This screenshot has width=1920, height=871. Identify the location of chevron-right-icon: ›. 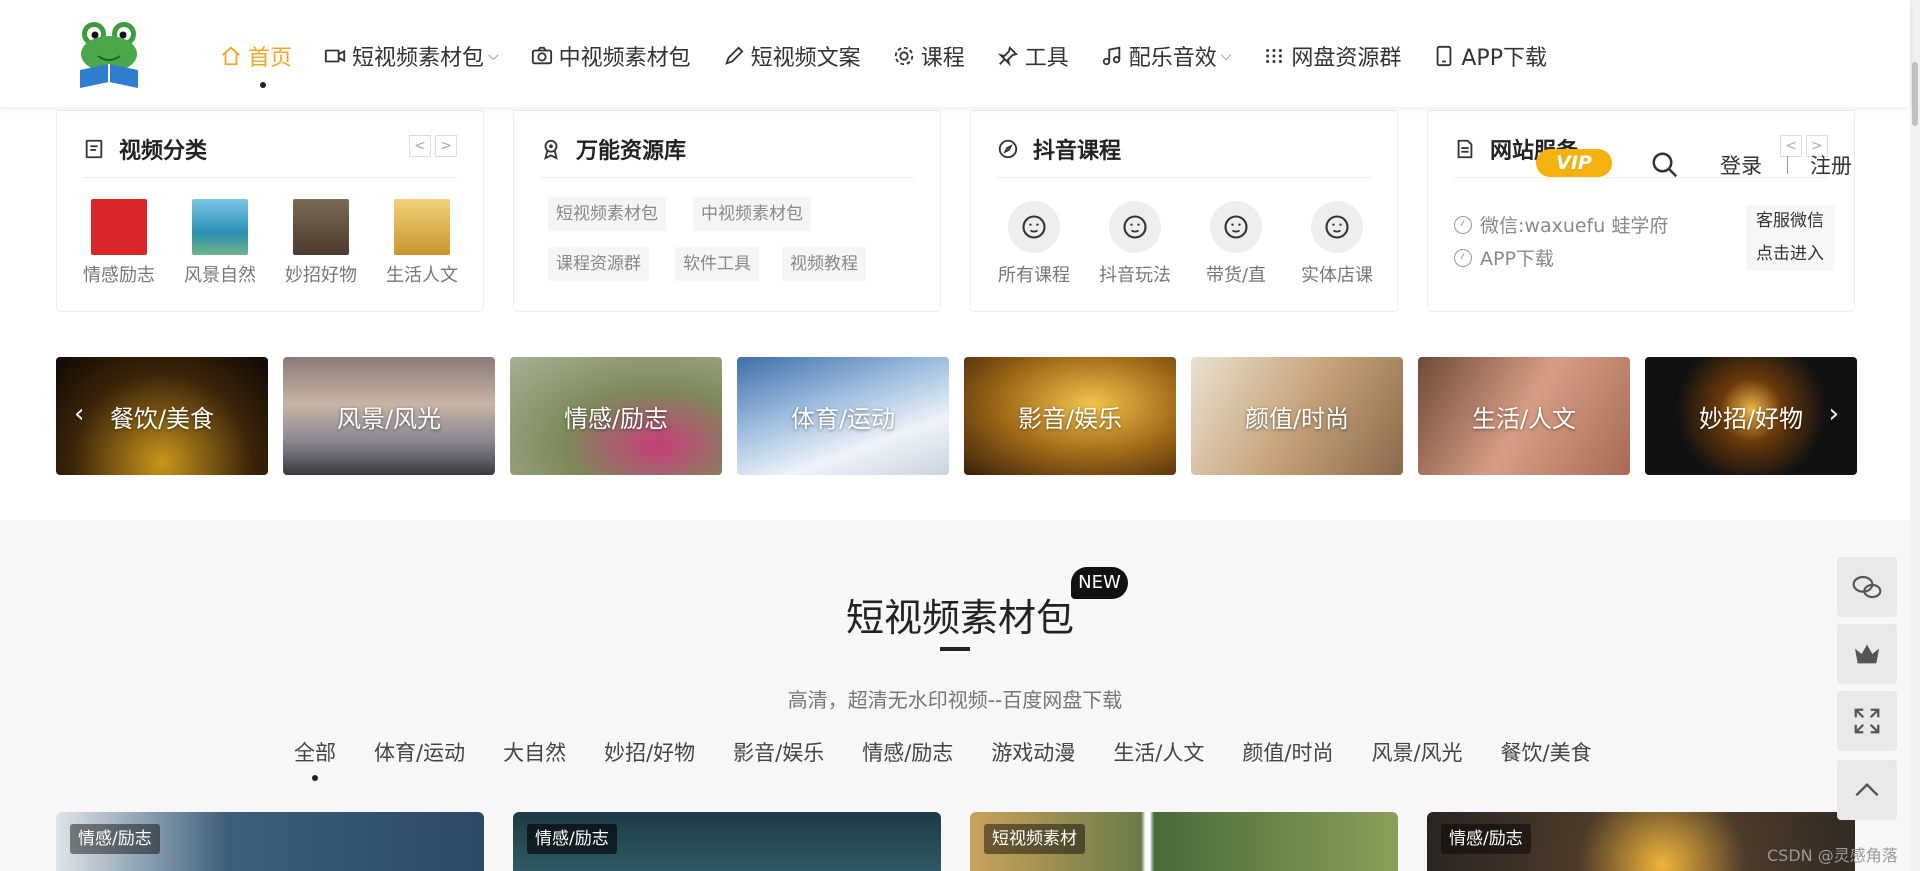
(1834, 414).